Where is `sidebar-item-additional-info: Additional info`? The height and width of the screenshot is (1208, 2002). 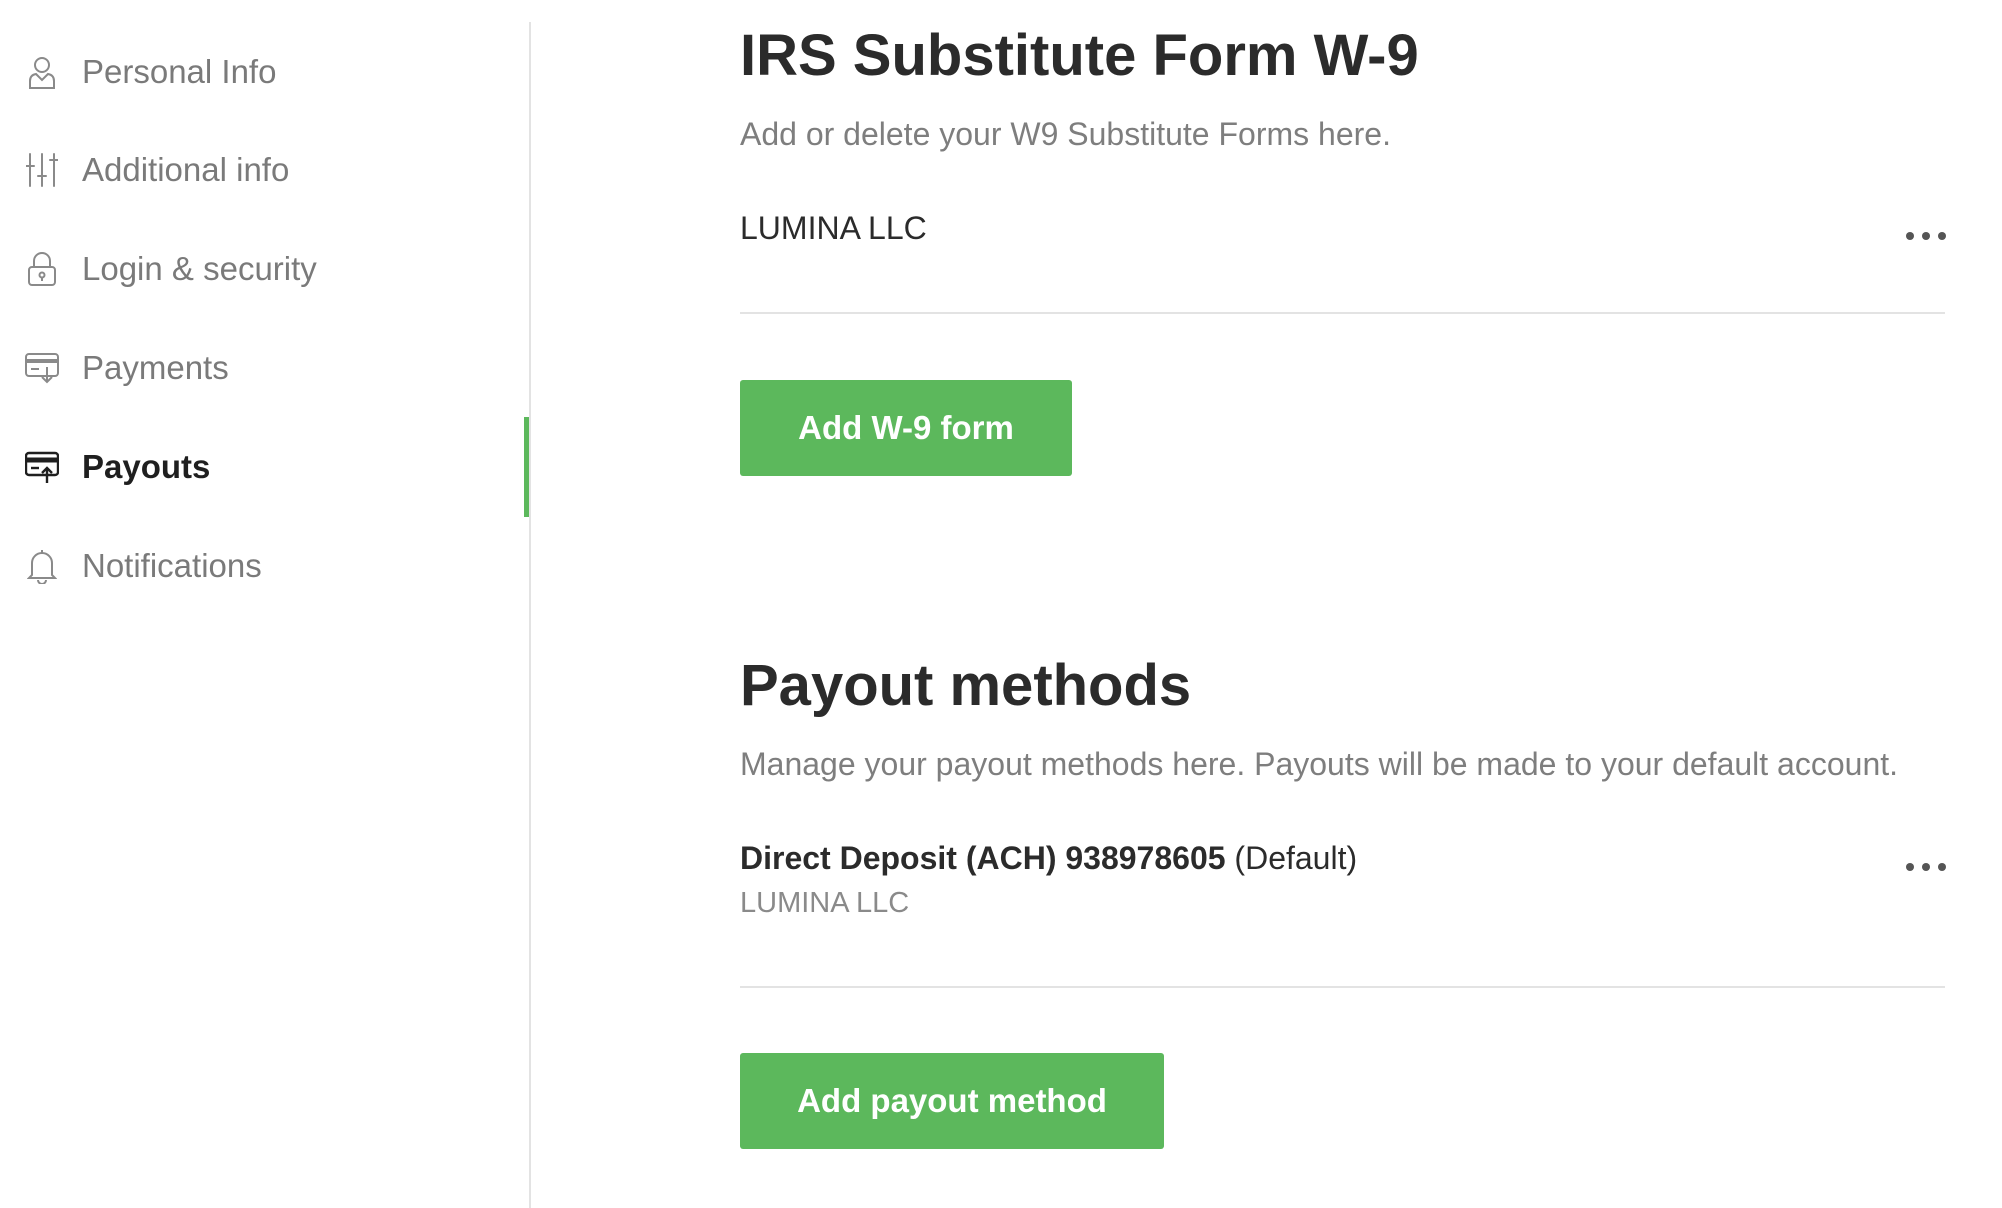
sidebar-item-additional-info: Additional info is located at coordinates (264, 170).